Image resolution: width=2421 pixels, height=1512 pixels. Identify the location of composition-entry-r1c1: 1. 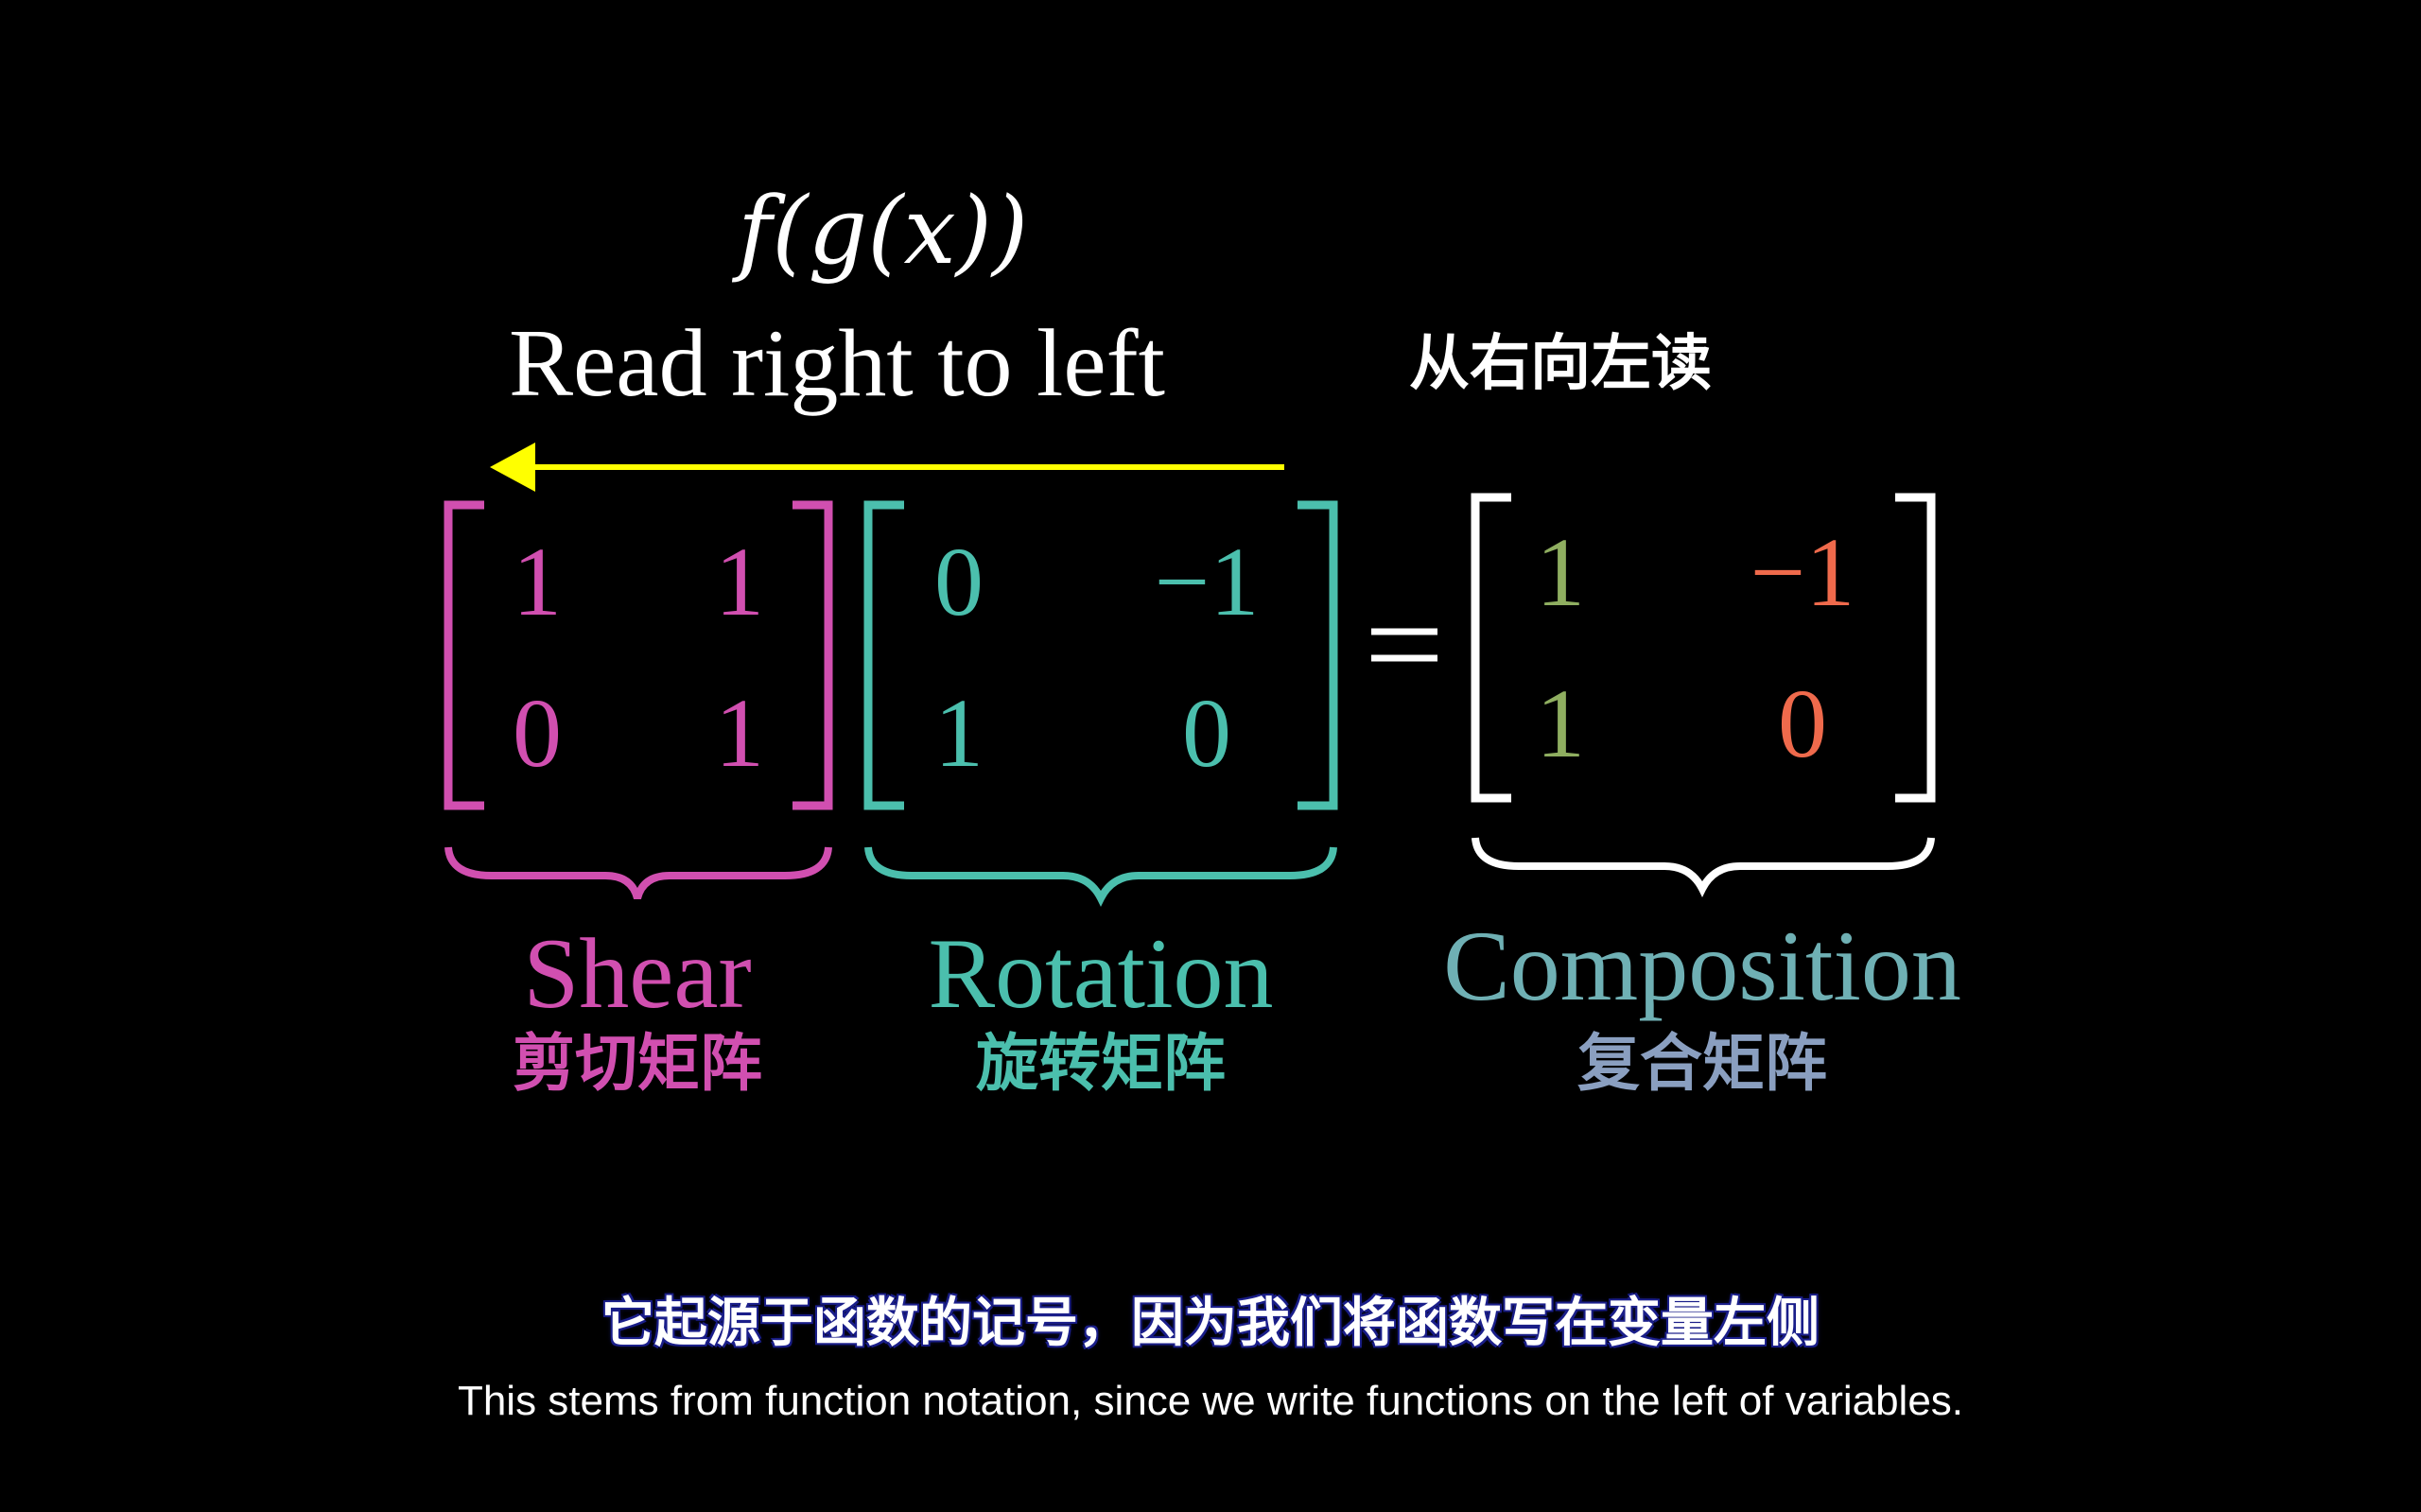
(1560, 573).